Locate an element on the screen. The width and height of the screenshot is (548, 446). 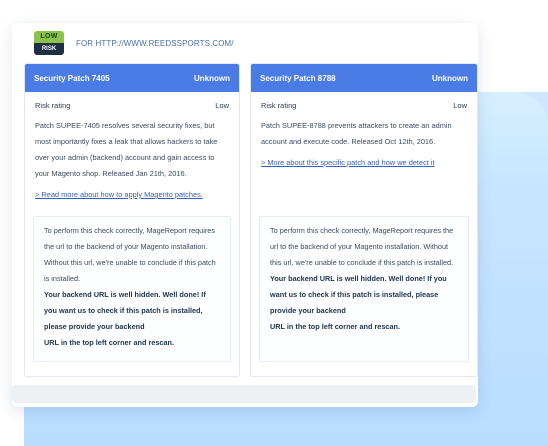
footer-bar is located at coordinates (244, 394).